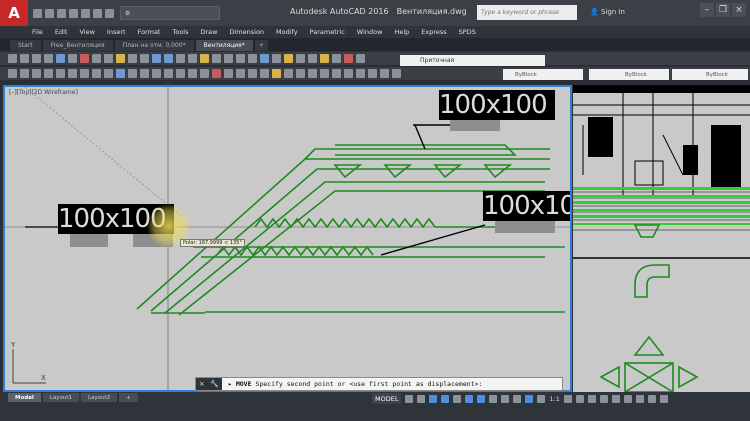 The image size is (750, 421). I want to click on object-snap-icon, so click(481, 398).